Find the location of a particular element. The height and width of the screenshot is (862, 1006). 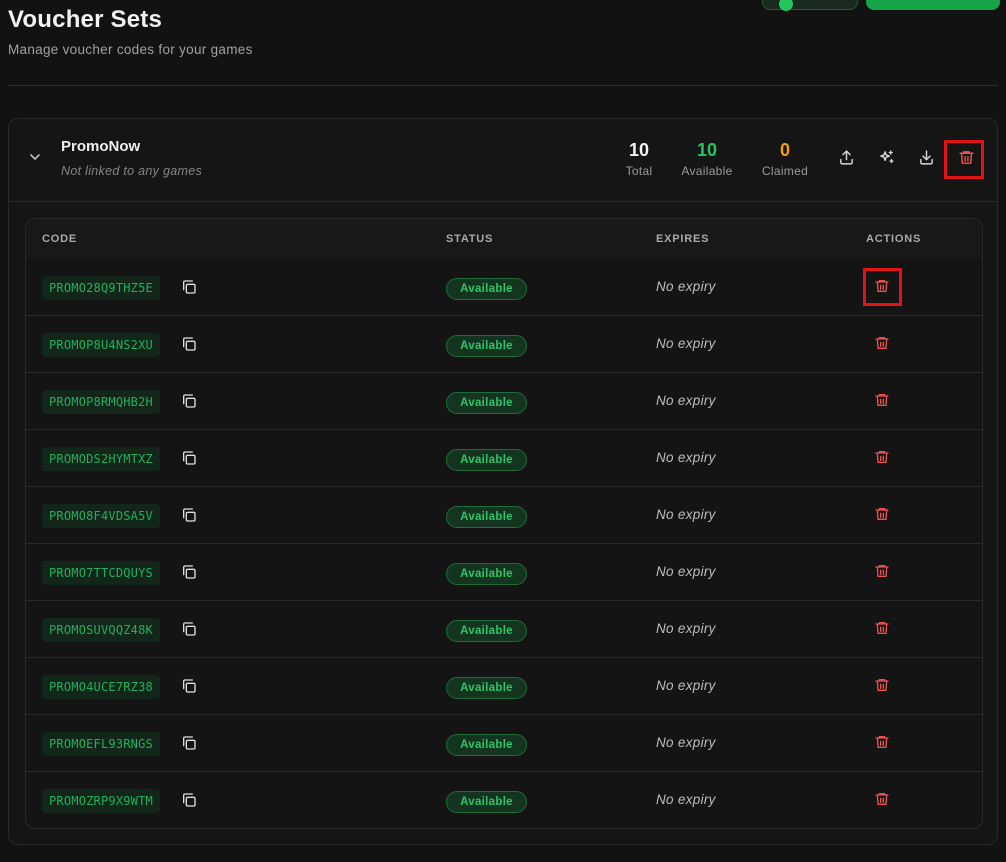

voucher-code: PROMO4UCE7RZ38 is located at coordinates (101, 687).